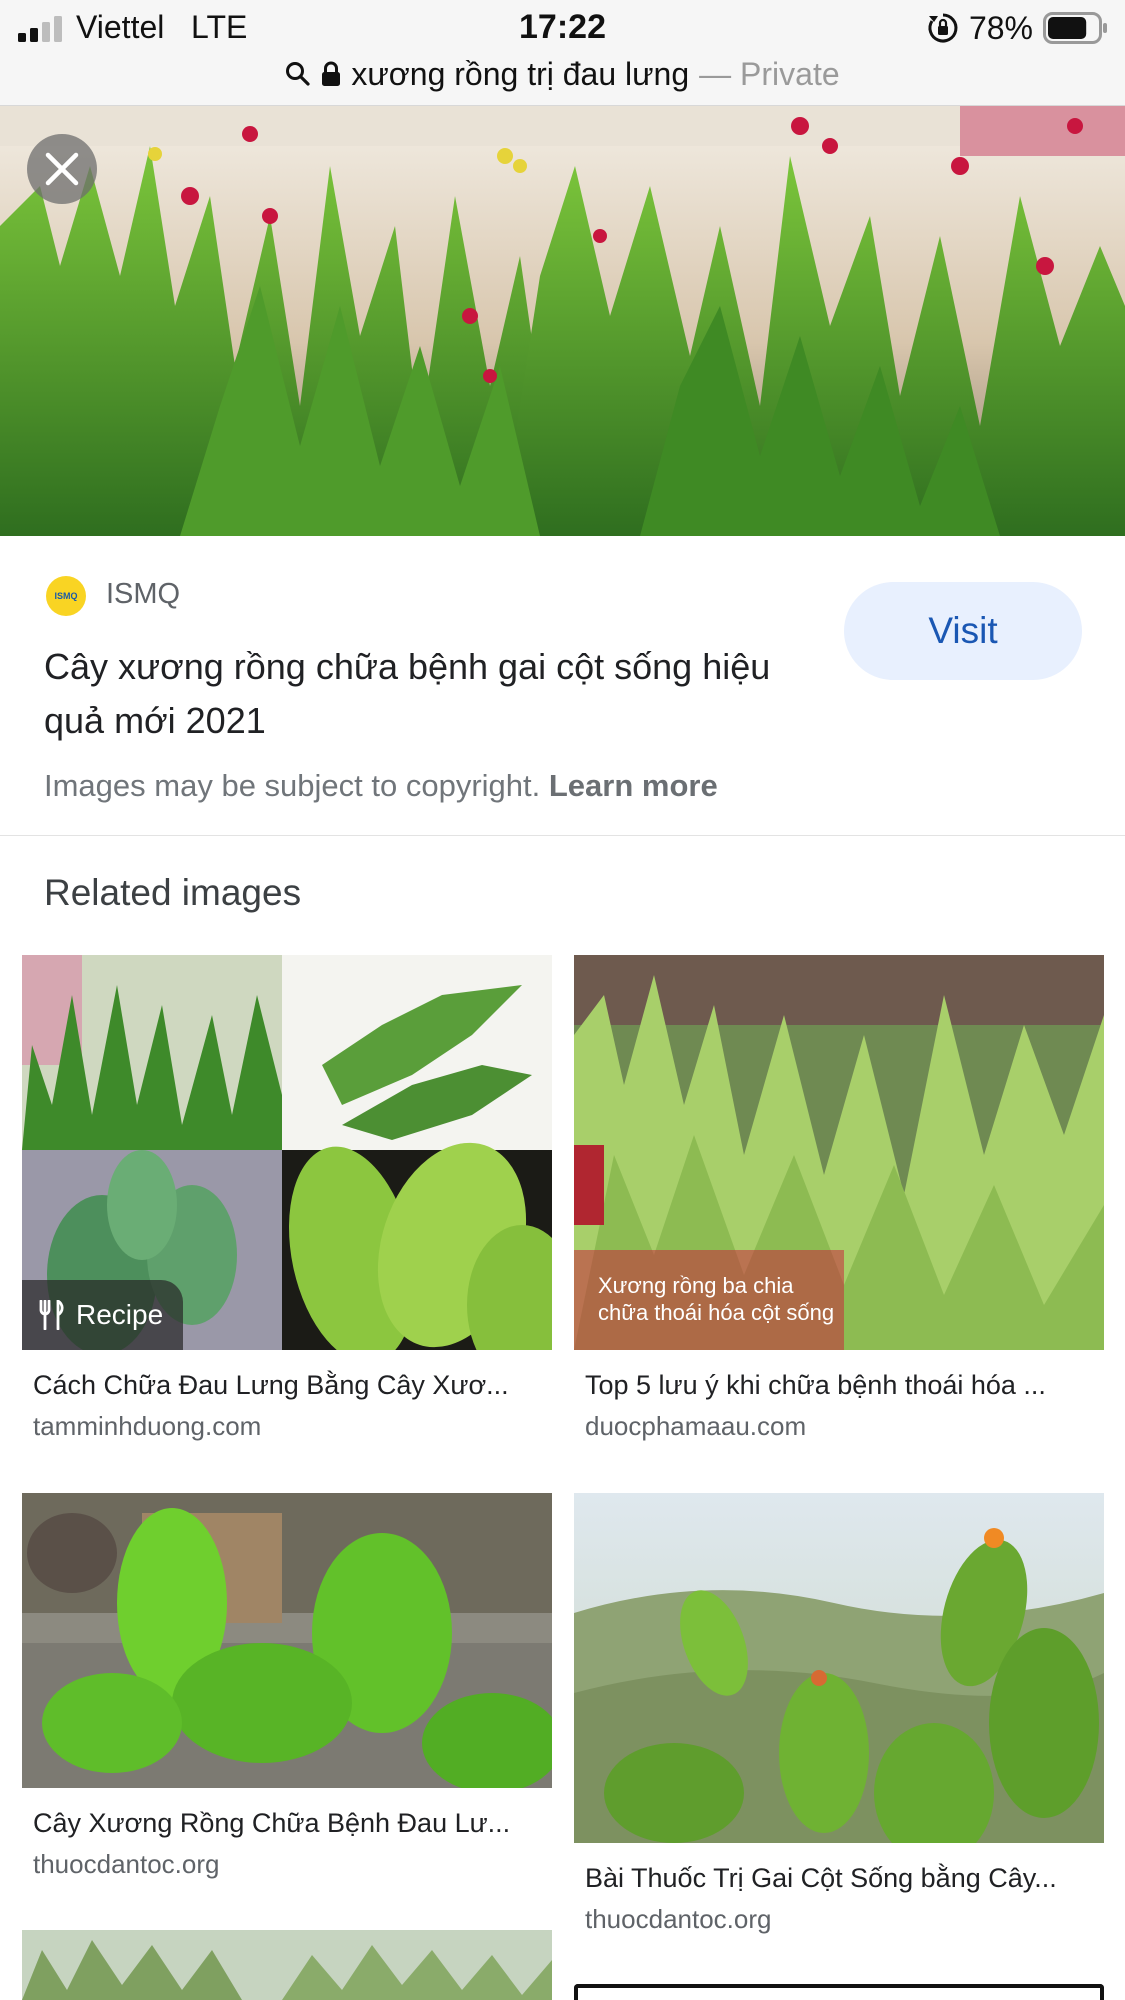 The width and height of the screenshot is (1125, 2000). What do you see at coordinates (173, 892) in the screenshot?
I see `related-images-heading: Related images` at bounding box center [173, 892].